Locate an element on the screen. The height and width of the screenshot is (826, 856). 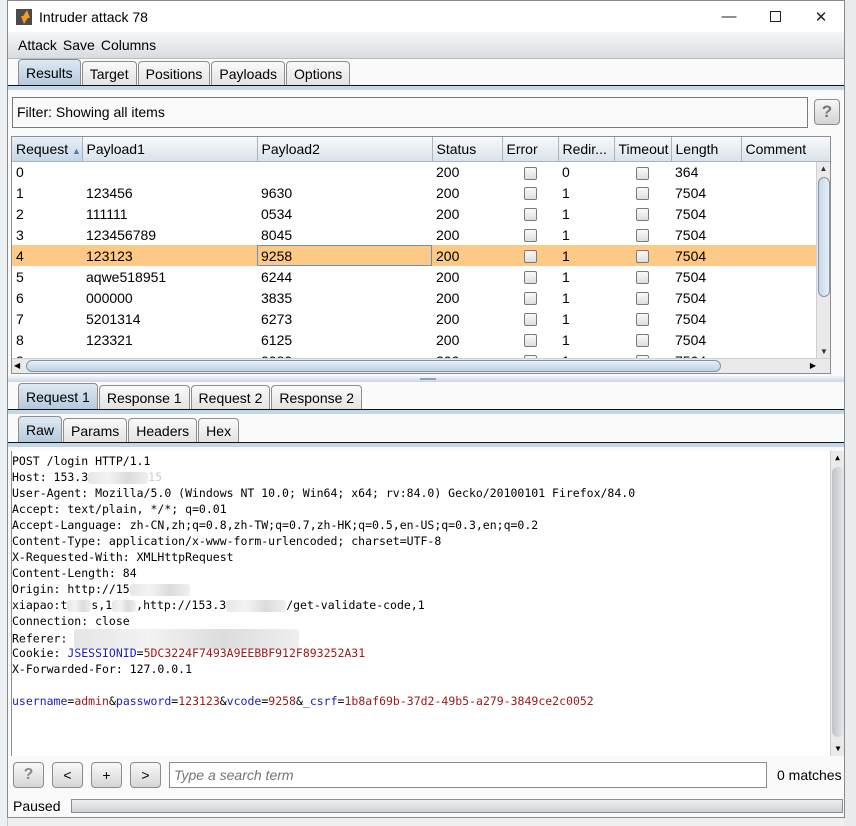
table-row: 8 123321 6125 200 1 7504 is located at coordinates (421, 339).